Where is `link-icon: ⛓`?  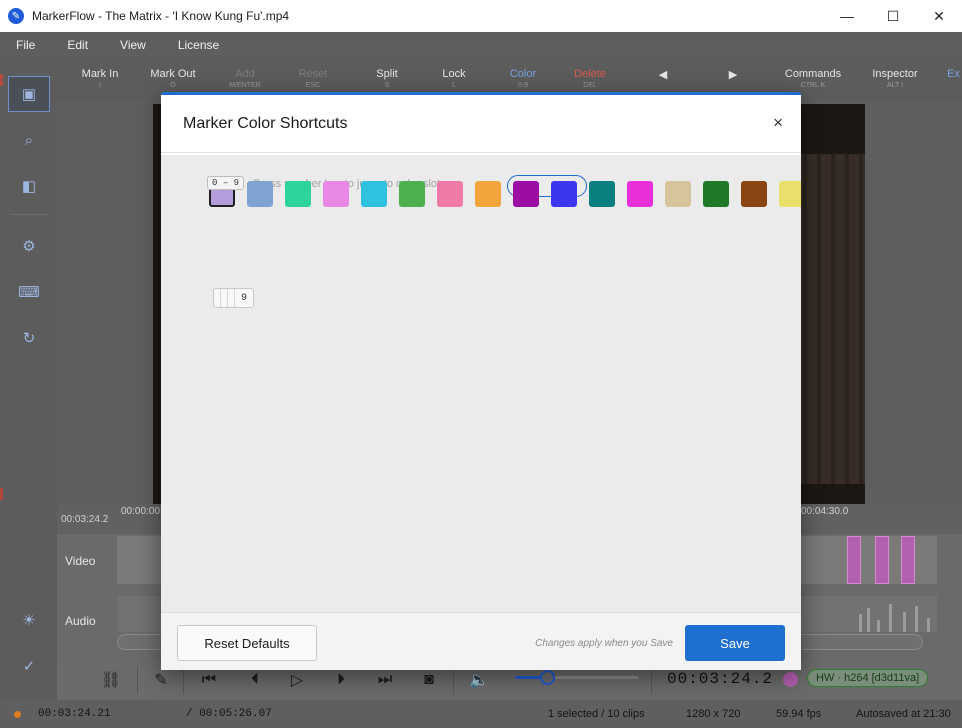 link-icon: ⛓ is located at coordinates (111, 680).